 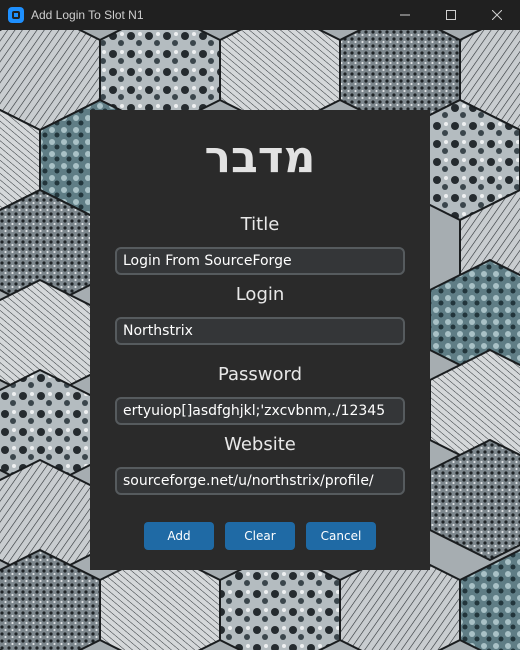 What do you see at coordinates (260, 481) in the screenshot?
I see `website-field` at bounding box center [260, 481].